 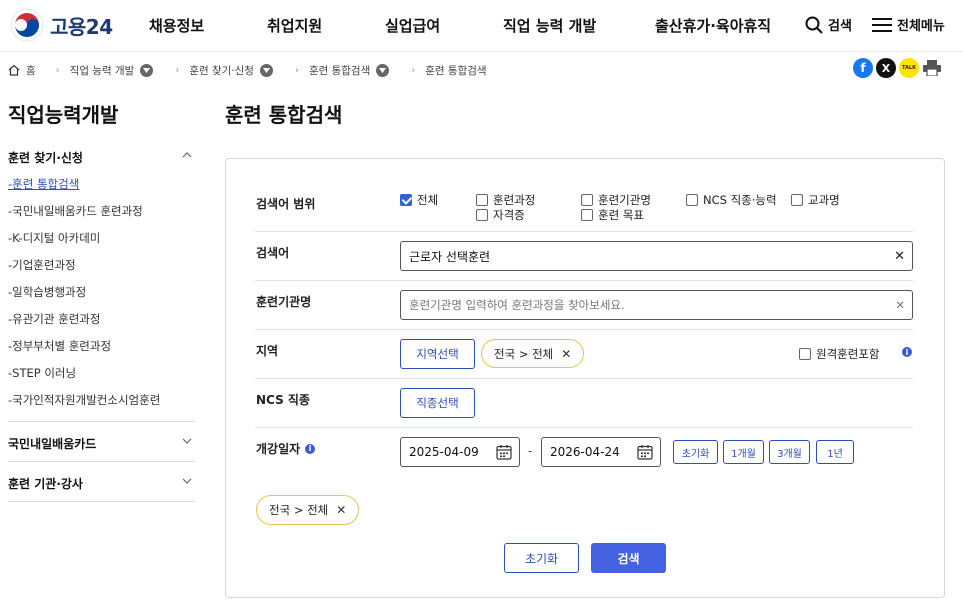 What do you see at coordinates (656, 305) in the screenshot?
I see `institution-input: 훈련기관명 입력하여 훈련과정을 찾아보세요. ✕` at bounding box center [656, 305].